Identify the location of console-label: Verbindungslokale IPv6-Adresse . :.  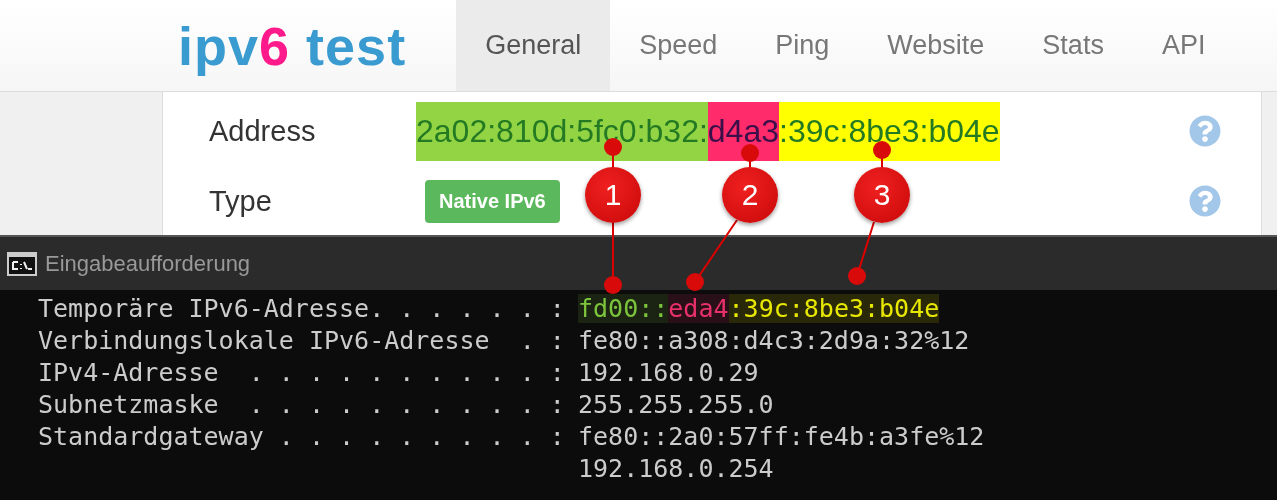
(301, 340).